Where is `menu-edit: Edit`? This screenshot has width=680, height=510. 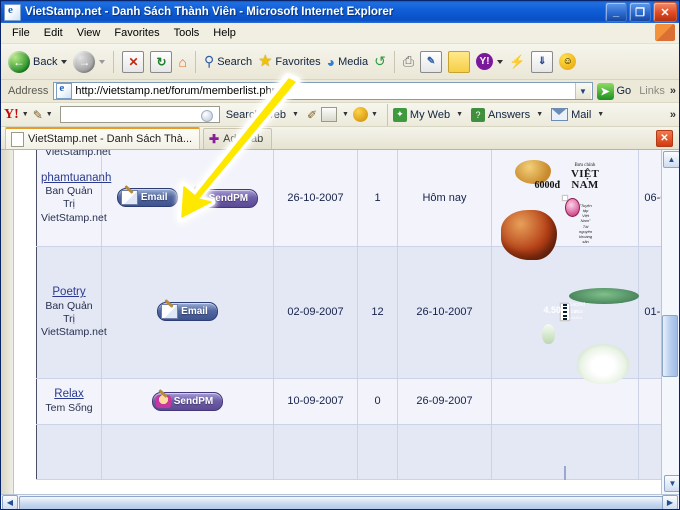
menu-edit: Edit is located at coordinates (53, 33).